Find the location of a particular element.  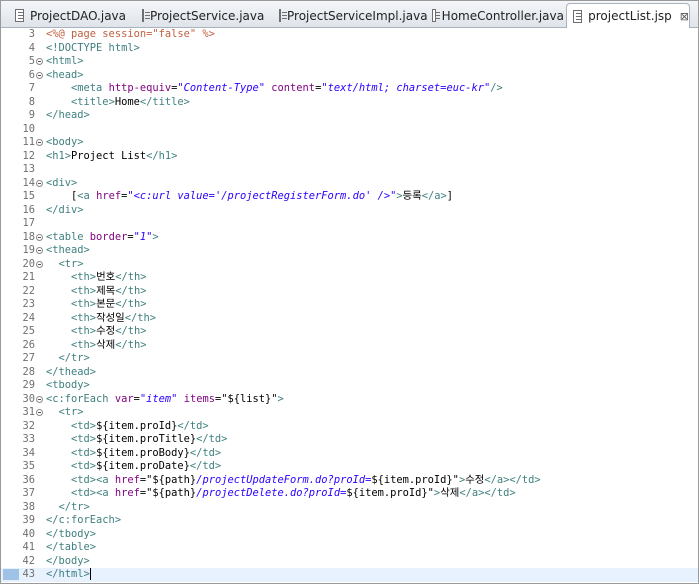

code-text: <th>제목</th> is located at coordinates (96, 292).